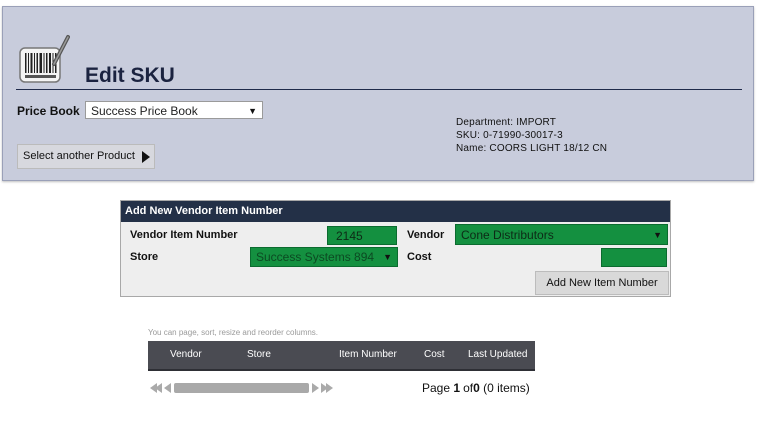 The image size is (761, 425). What do you see at coordinates (186, 355) in the screenshot?
I see `column-header-vendor: Vendor` at bounding box center [186, 355].